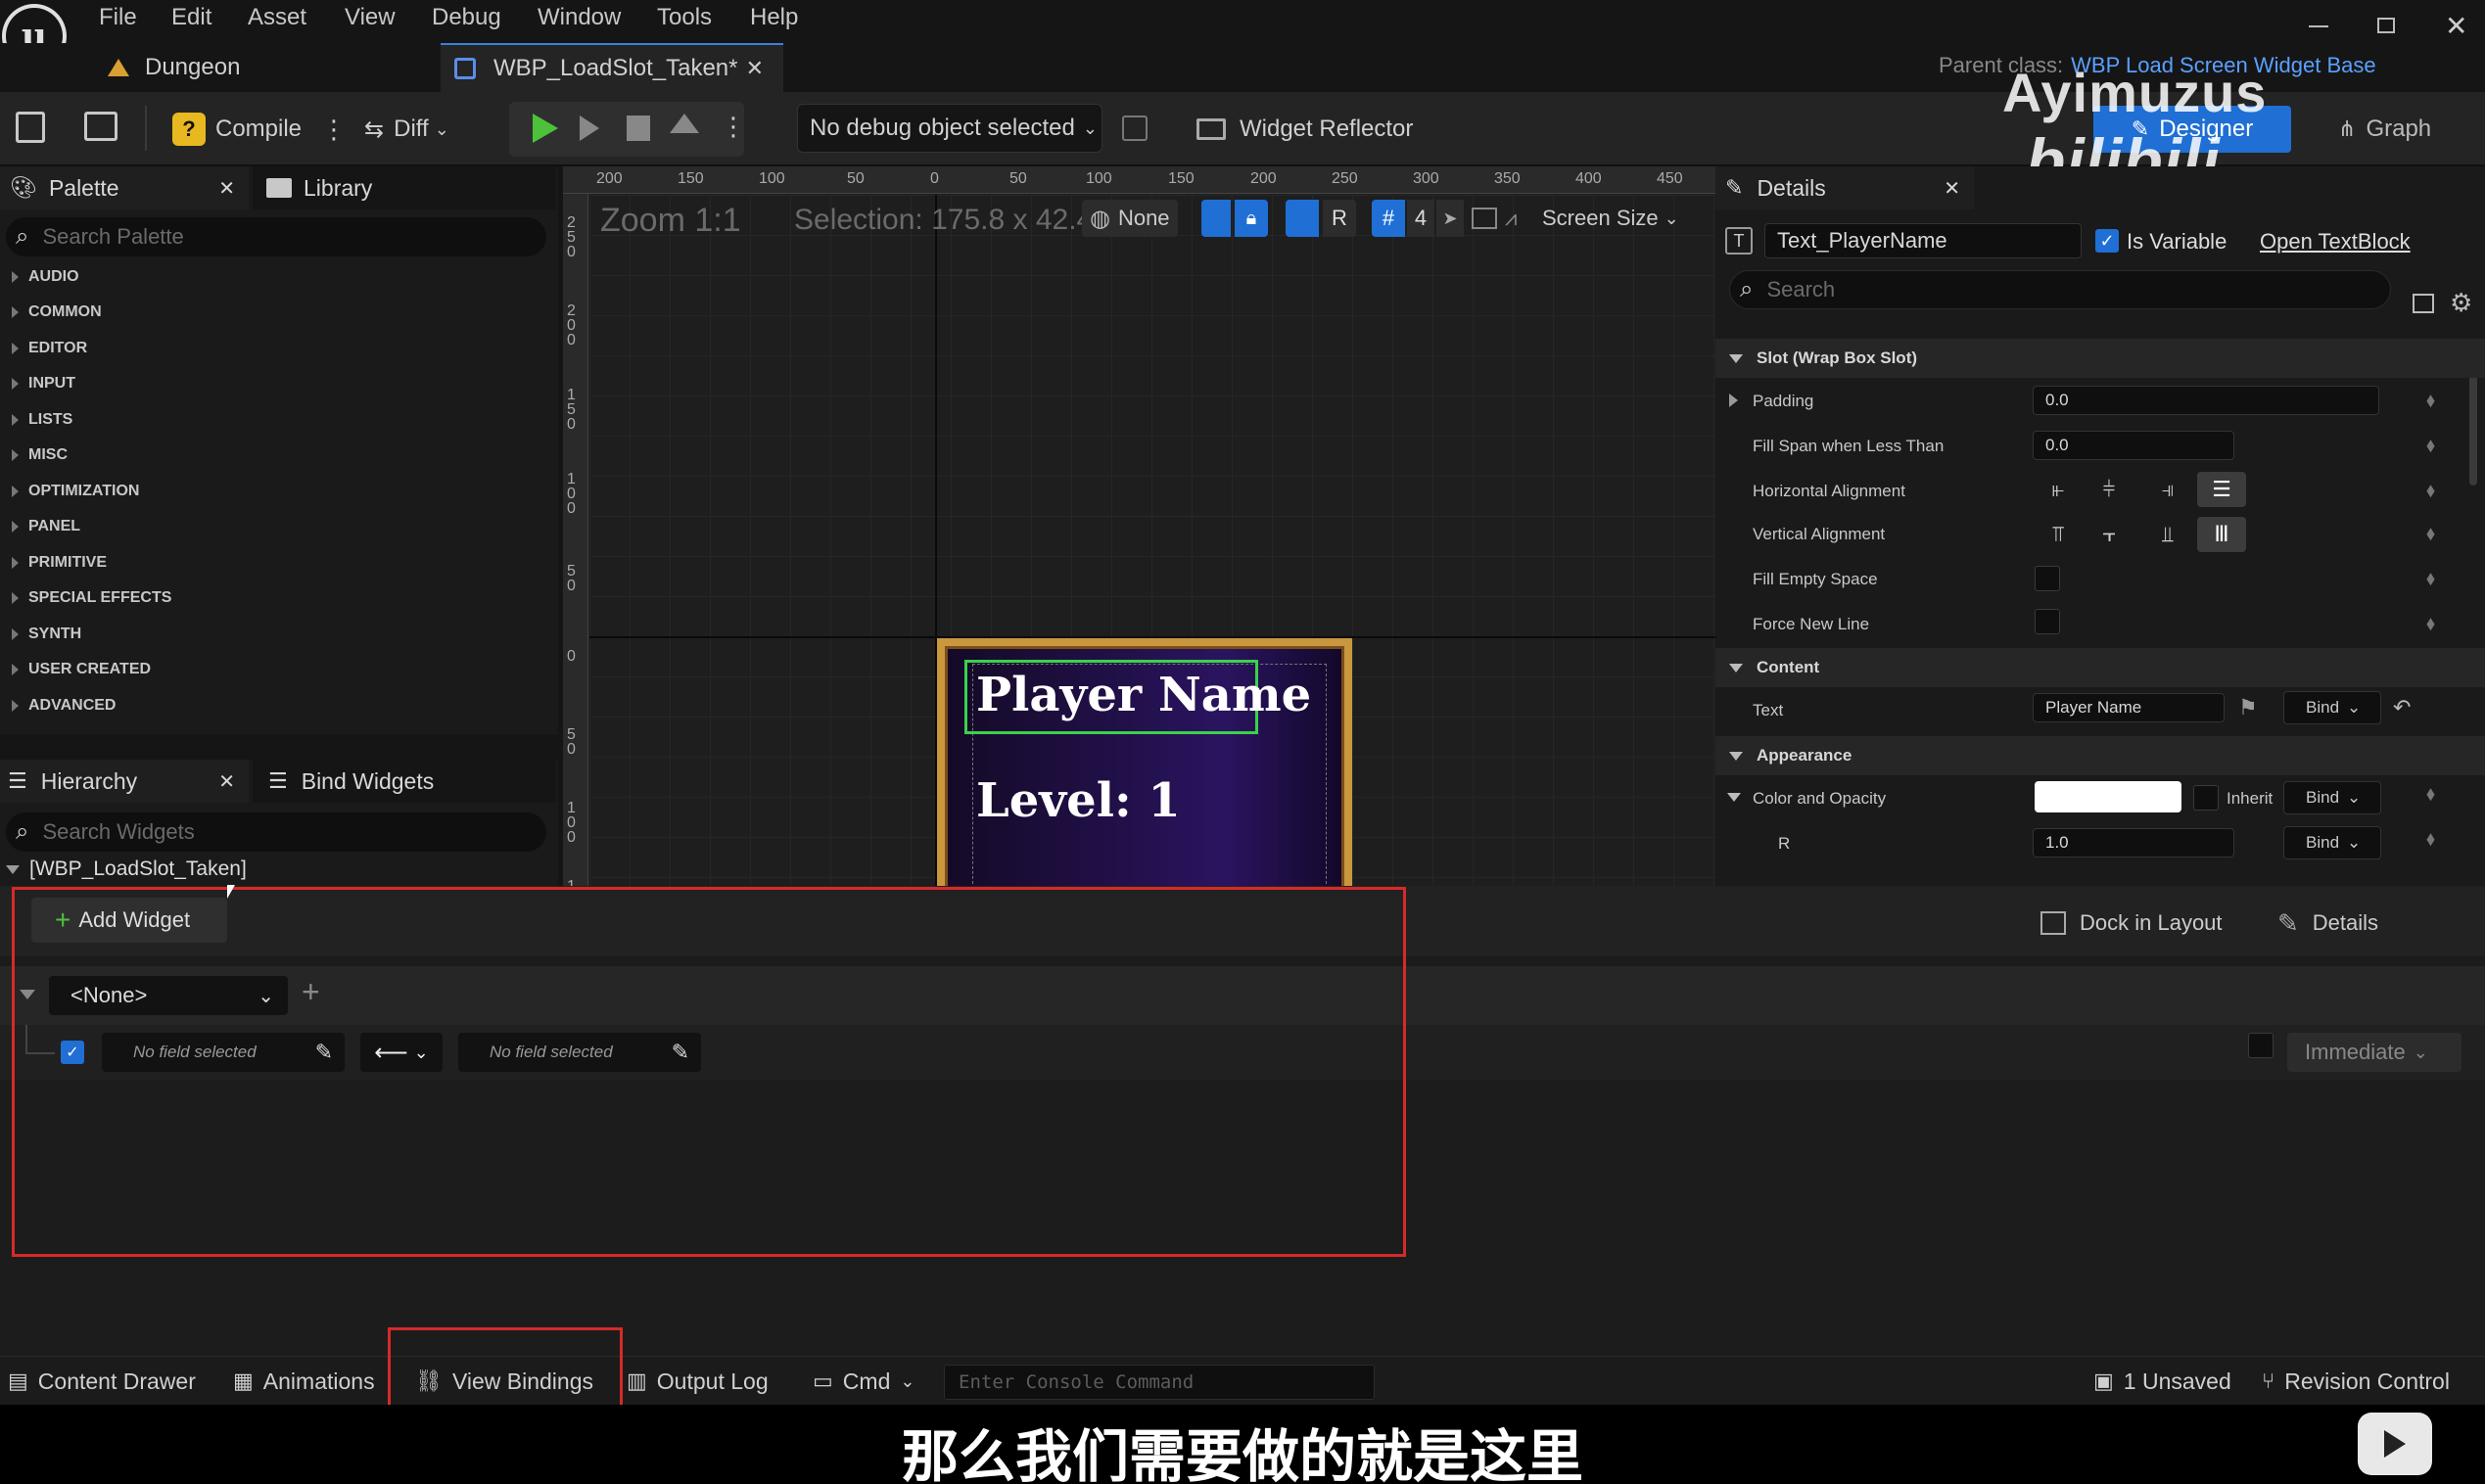  What do you see at coordinates (75, 491) in the screenshot?
I see `category-optimization: OPTIMIZATION` at bounding box center [75, 491].